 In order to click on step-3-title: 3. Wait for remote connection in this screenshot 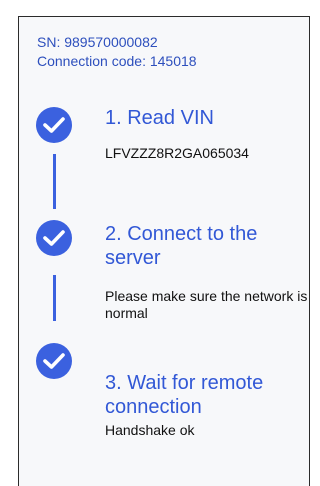, I will do `click(184, 395)`.